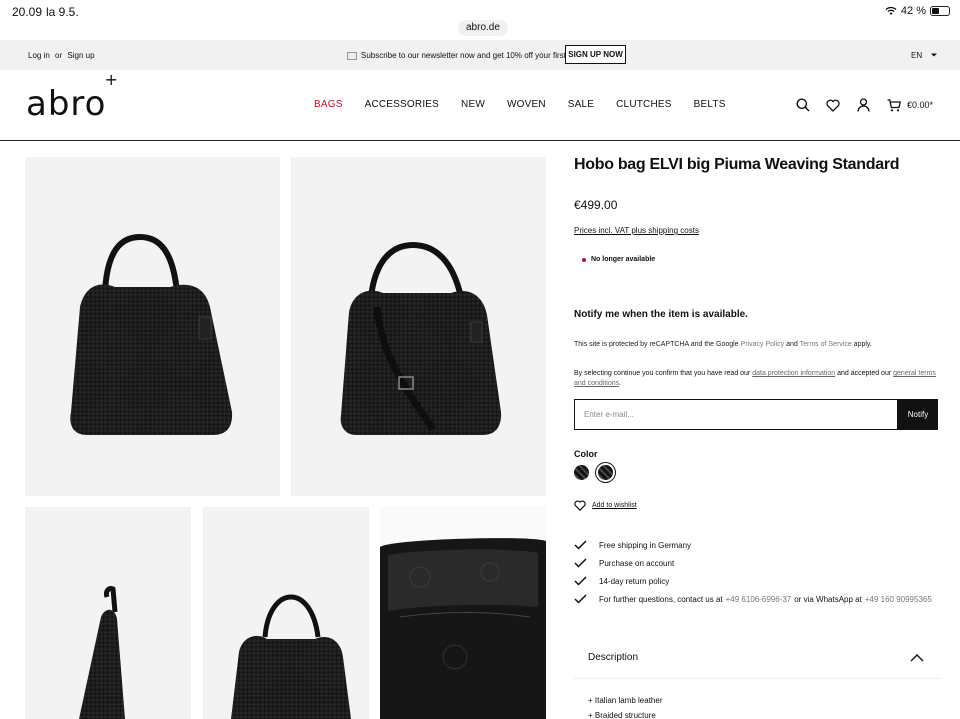 This screenshot has width=960, height=719. I want to click on mail-icon, so click(352, 55).